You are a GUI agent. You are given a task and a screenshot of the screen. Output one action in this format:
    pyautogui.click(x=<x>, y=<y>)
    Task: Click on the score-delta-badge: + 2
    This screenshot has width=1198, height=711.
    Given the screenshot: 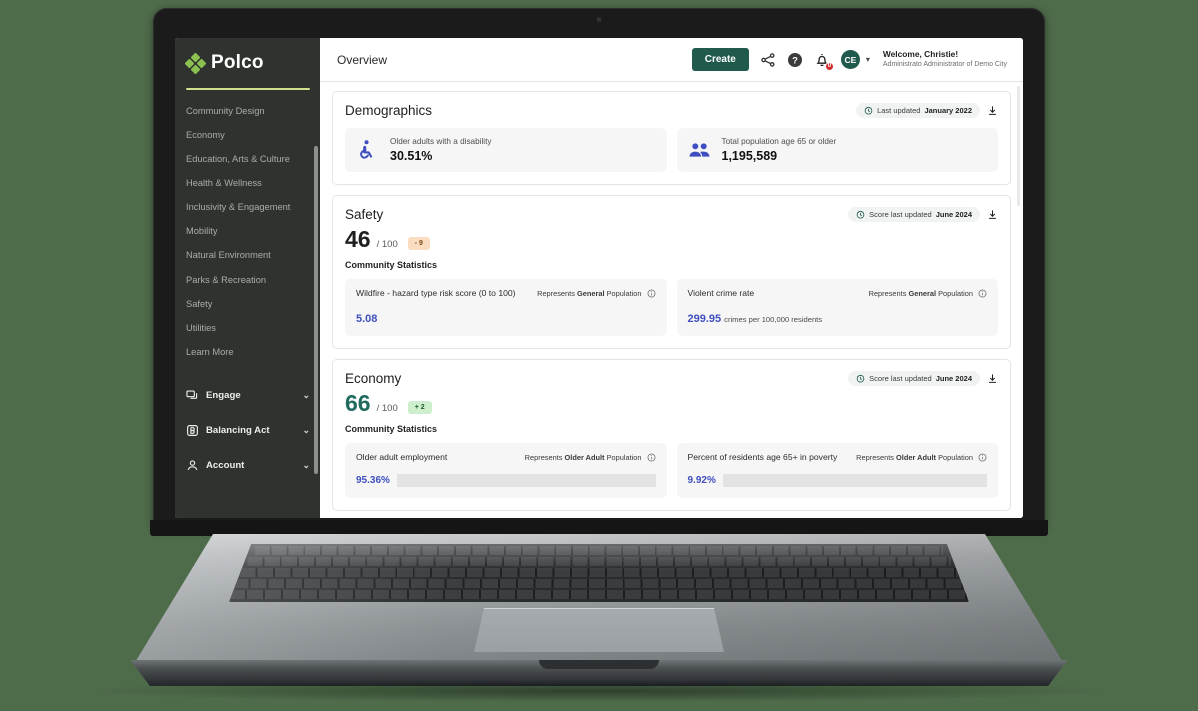 What is the action you would take?
    pyautogui.click(x=419, y=407)
    